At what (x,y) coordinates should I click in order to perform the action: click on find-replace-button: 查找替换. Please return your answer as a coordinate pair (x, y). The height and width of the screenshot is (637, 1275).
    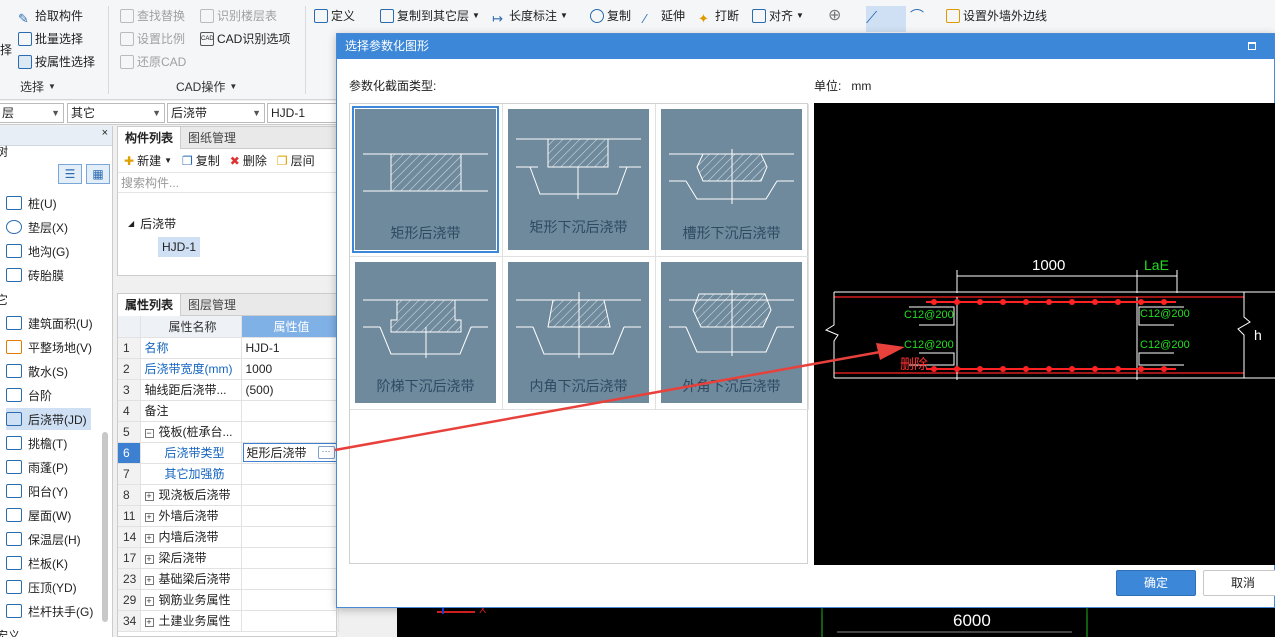
    Looking at the image, I should click on (152, 16).